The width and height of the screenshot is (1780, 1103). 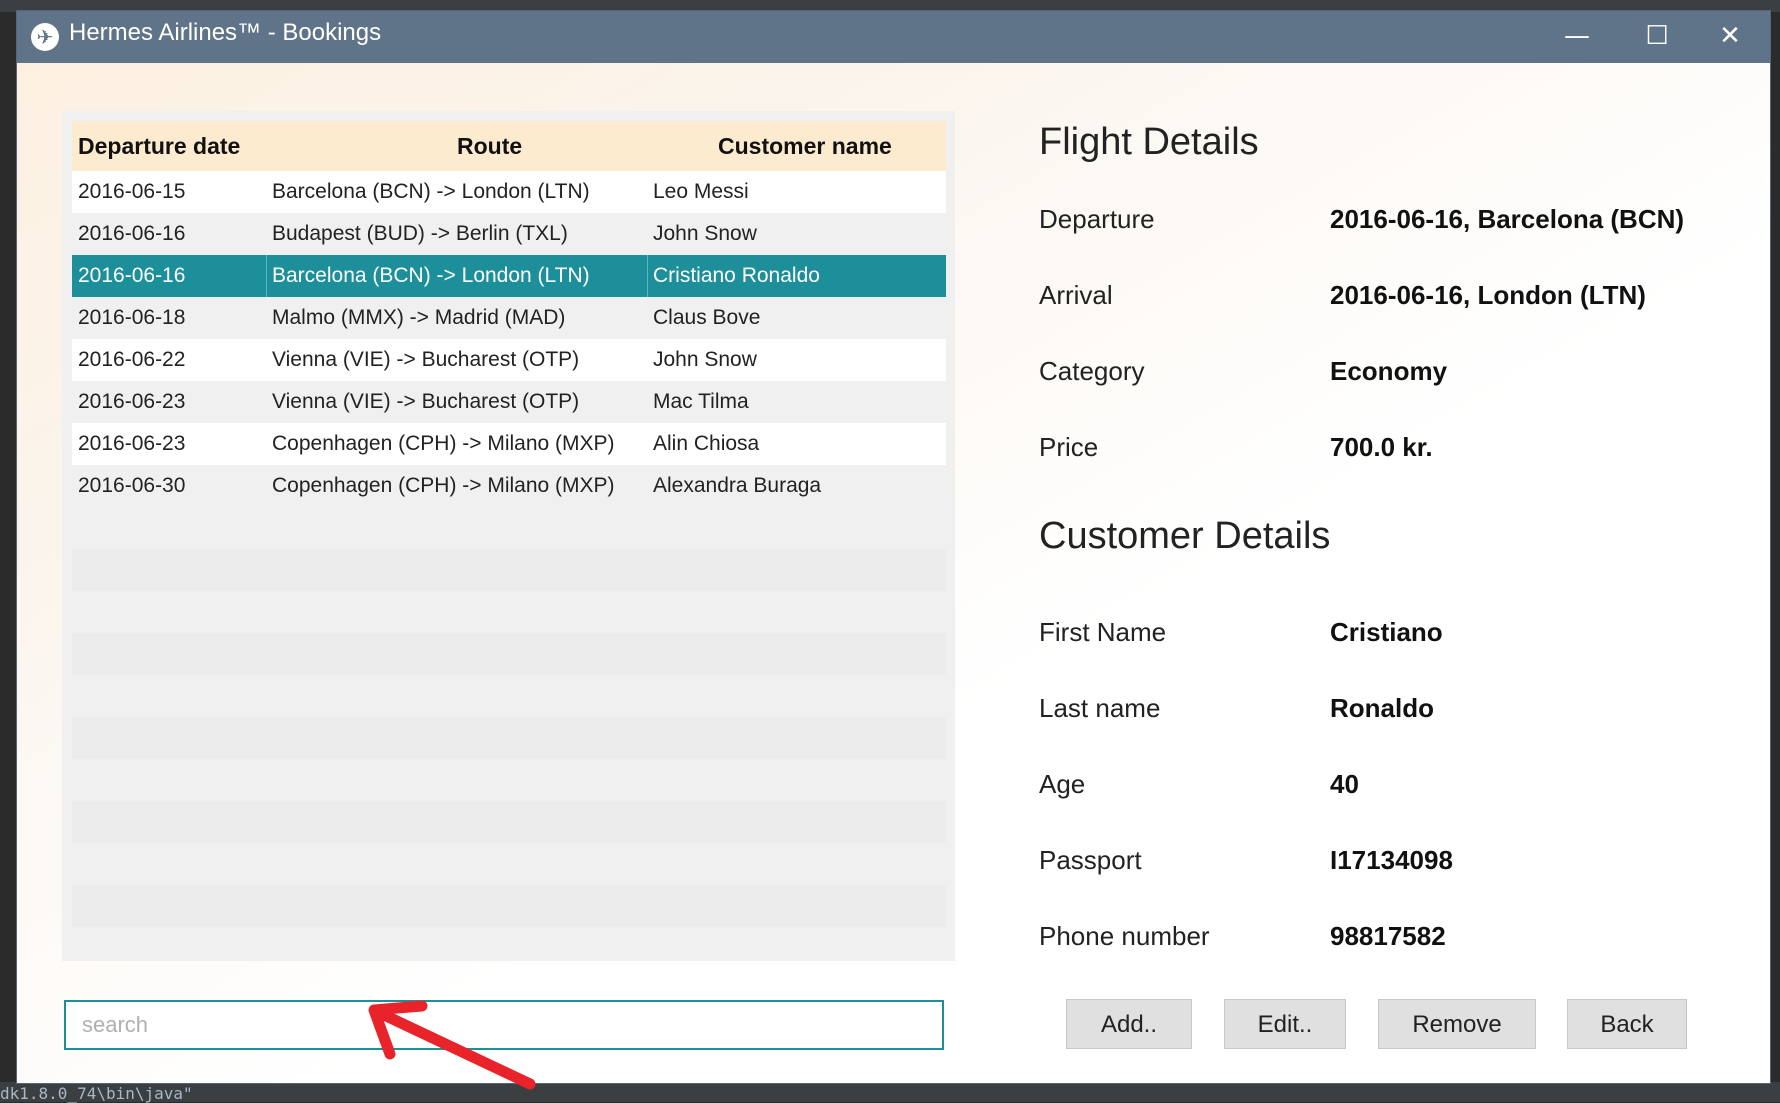 I want to click on column-header-route: Route, so click(x=489, y=146).